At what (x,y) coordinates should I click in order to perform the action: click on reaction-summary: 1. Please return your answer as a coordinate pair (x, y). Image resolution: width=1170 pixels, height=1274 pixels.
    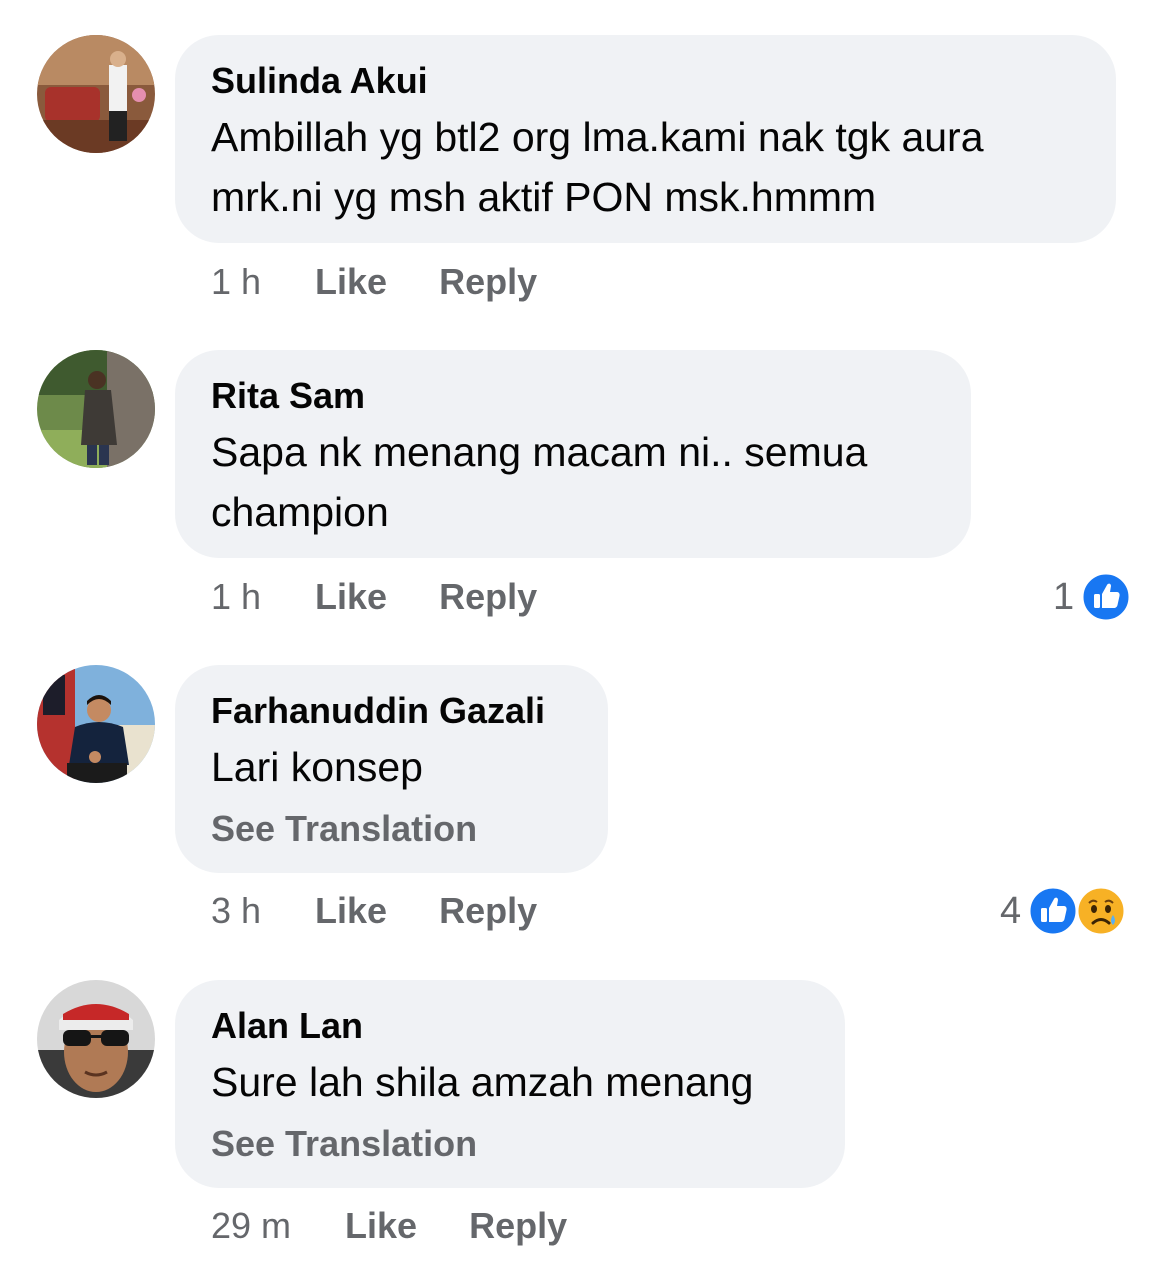
    Looking at the image, I should click on (1092, 597).